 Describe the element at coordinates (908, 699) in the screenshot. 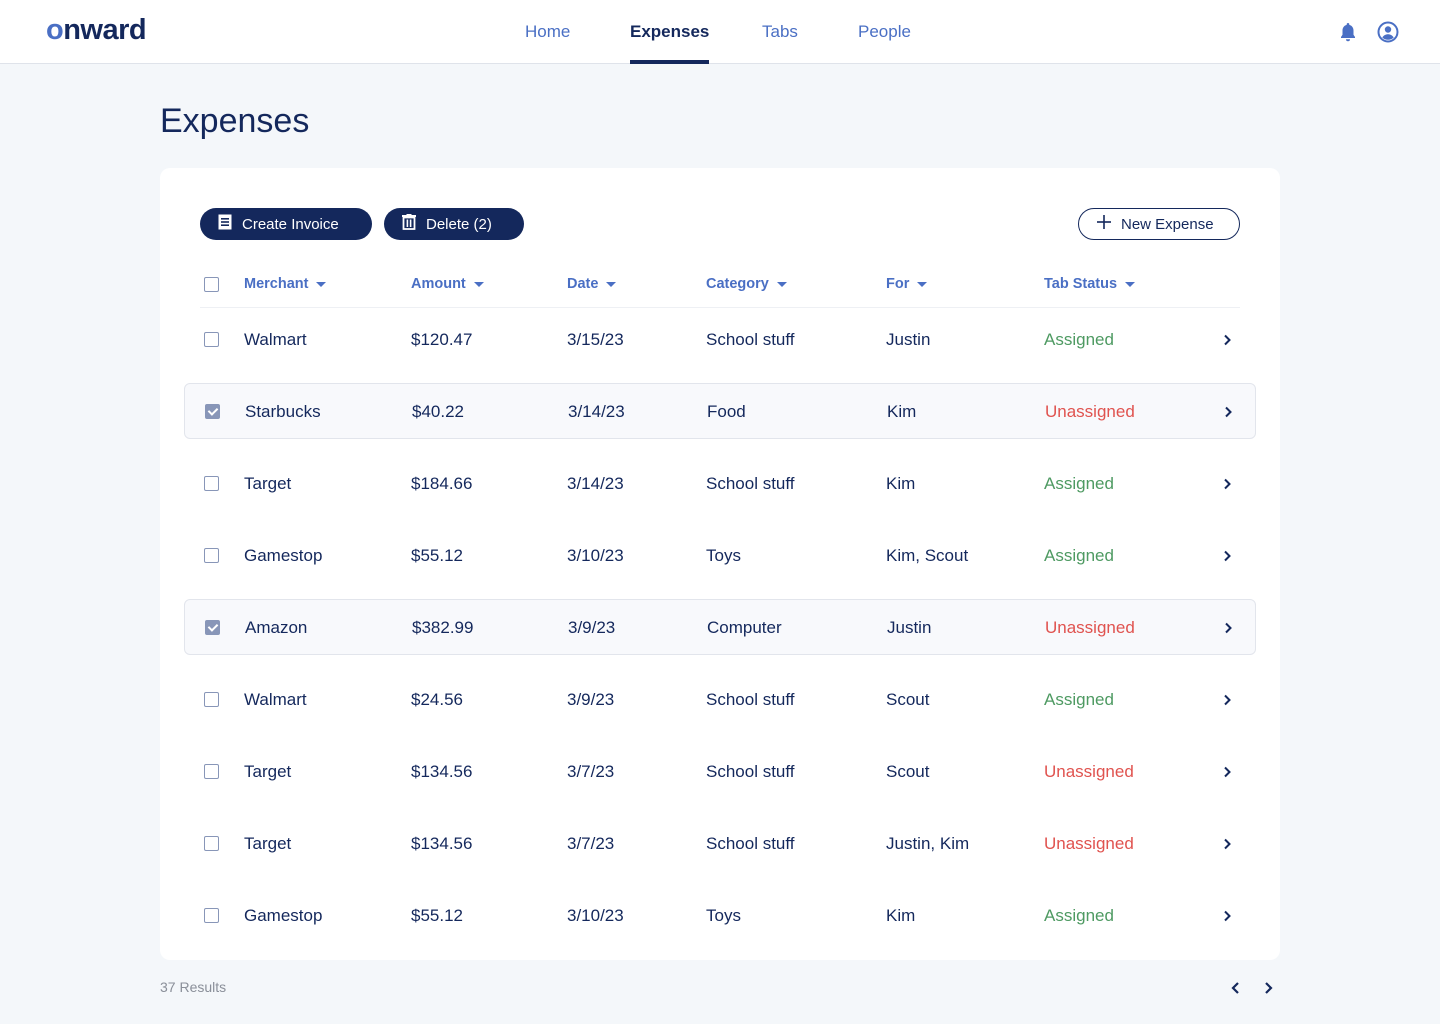

I see `cell-for: Scout` at that location.